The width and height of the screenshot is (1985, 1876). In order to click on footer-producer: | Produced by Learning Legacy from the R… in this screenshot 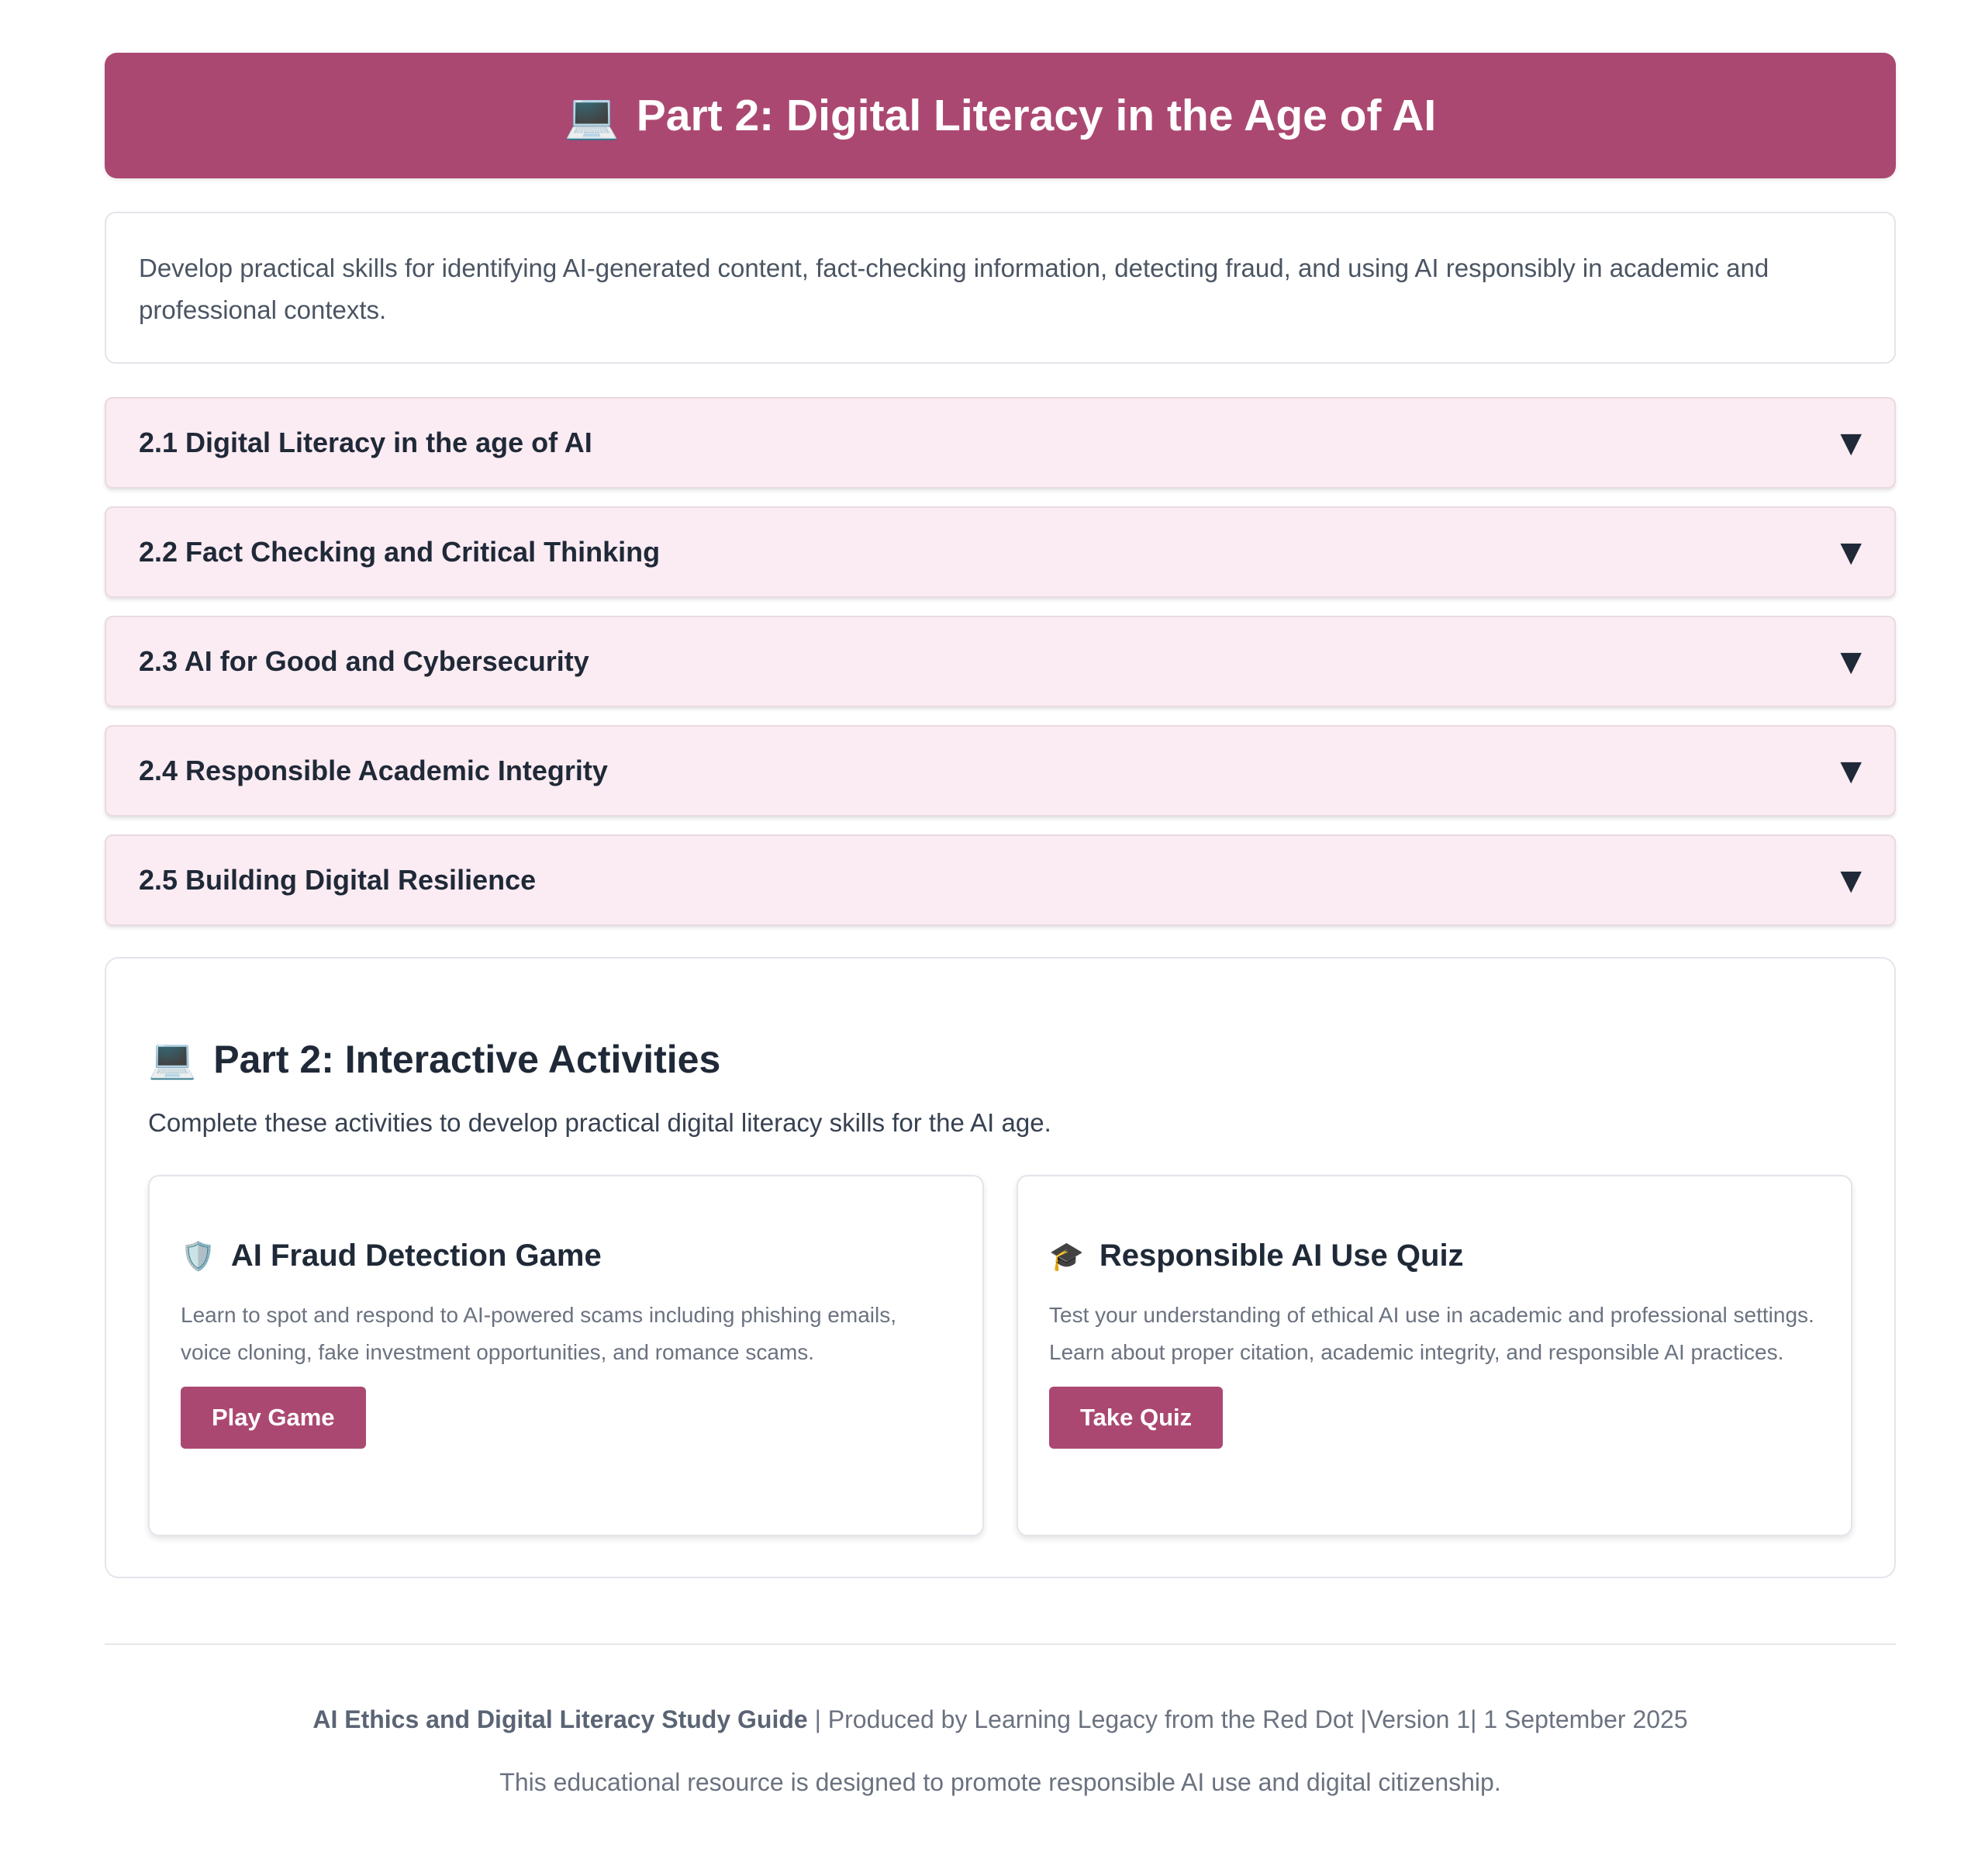, I will do `click(1247, 1719)`.